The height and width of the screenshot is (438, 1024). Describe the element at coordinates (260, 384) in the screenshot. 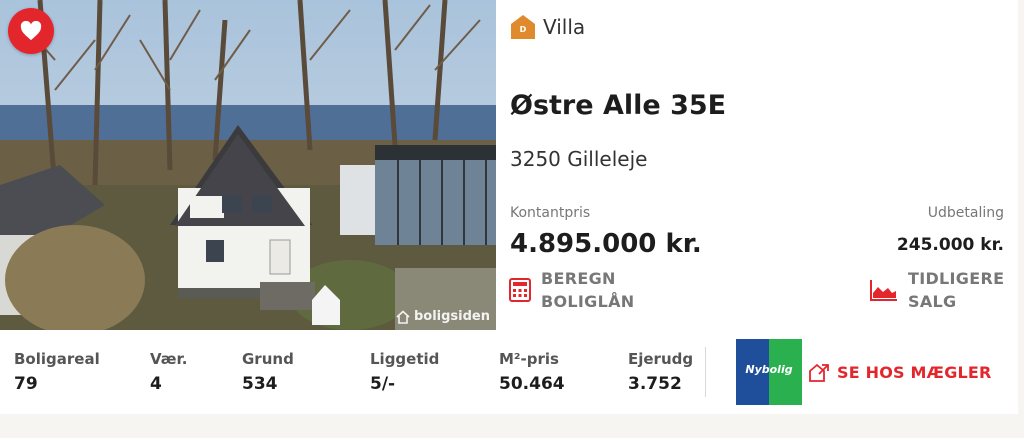

I see `stat-value: 534` at that location.